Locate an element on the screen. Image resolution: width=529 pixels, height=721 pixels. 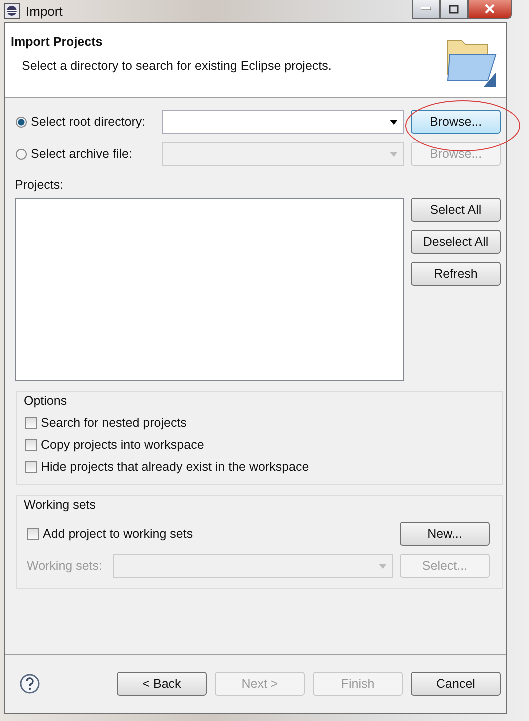
working-sets-label: Working sets: is located at coordinates (65, 566).